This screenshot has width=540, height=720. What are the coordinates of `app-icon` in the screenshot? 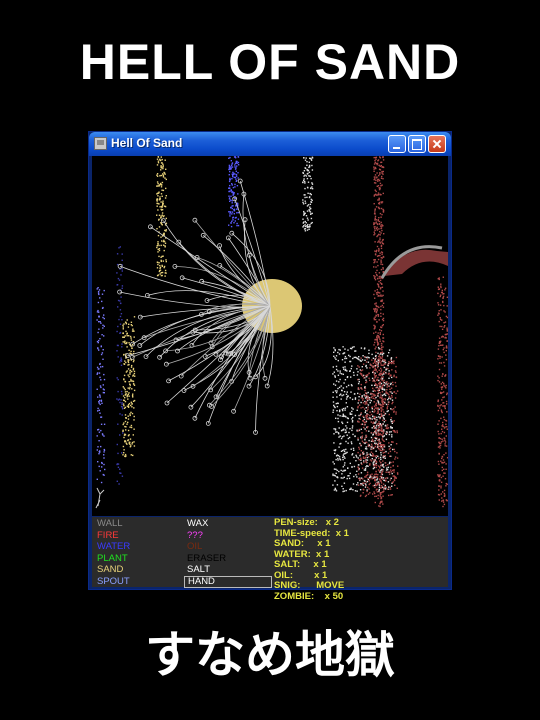 It's located at (100, 143).